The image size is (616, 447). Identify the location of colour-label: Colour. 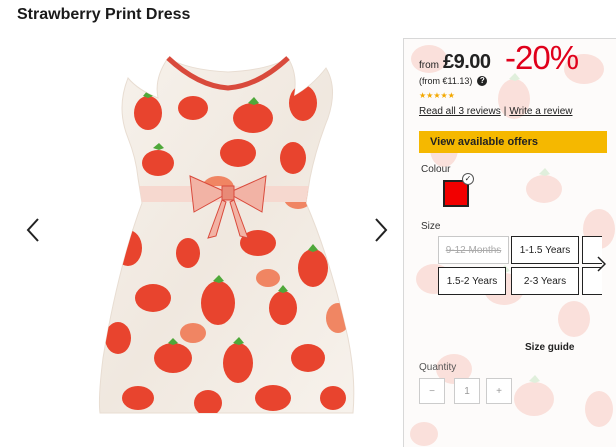
(436, 169).